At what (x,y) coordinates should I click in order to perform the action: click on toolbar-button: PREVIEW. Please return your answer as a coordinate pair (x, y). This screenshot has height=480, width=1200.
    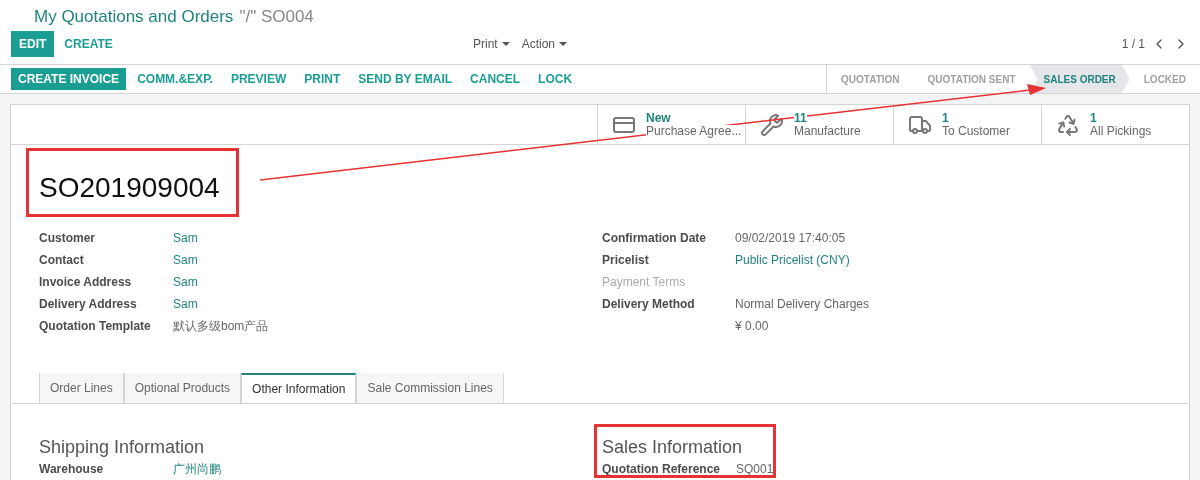
    Looking at the image, I should click on (258, 79).